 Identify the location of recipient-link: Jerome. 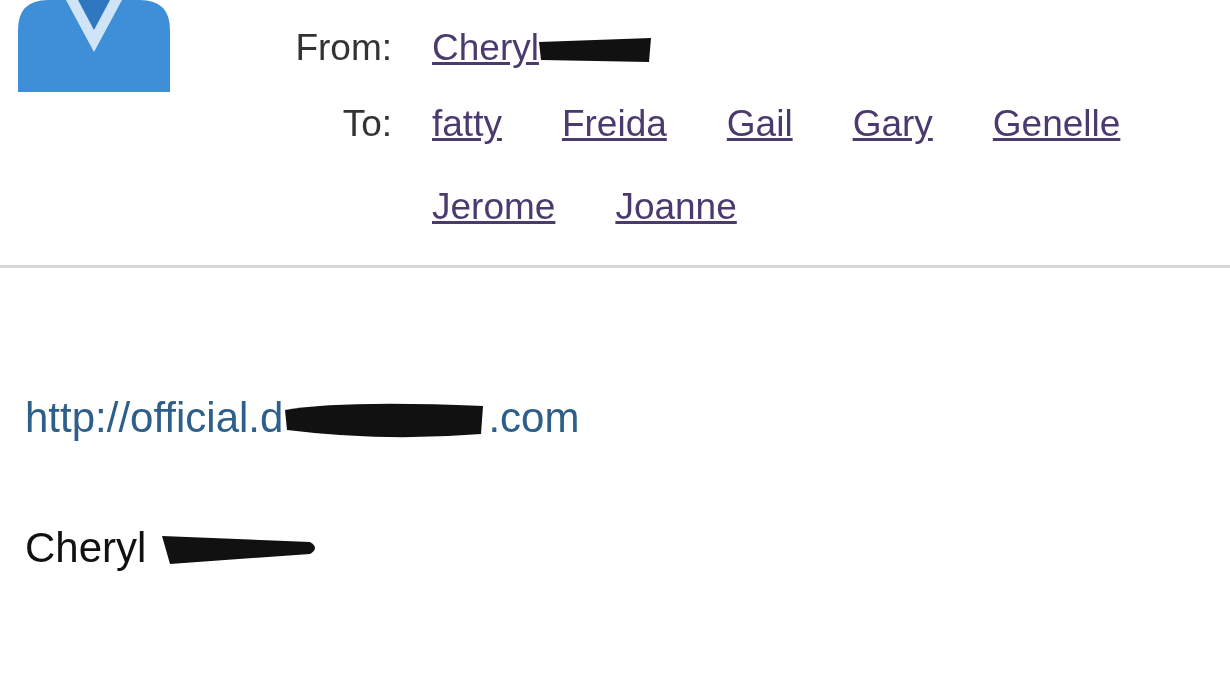
(494, 207).